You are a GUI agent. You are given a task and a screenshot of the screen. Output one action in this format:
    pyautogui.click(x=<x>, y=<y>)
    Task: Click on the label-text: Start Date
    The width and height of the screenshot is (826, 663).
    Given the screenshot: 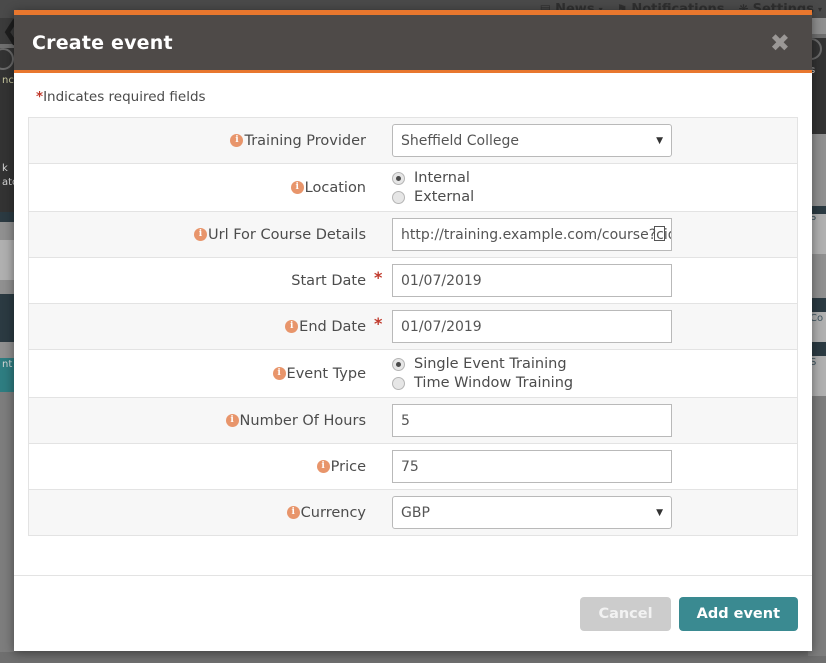 What is the action you would take?
    pyautogui.click(x=328, y=280)
    